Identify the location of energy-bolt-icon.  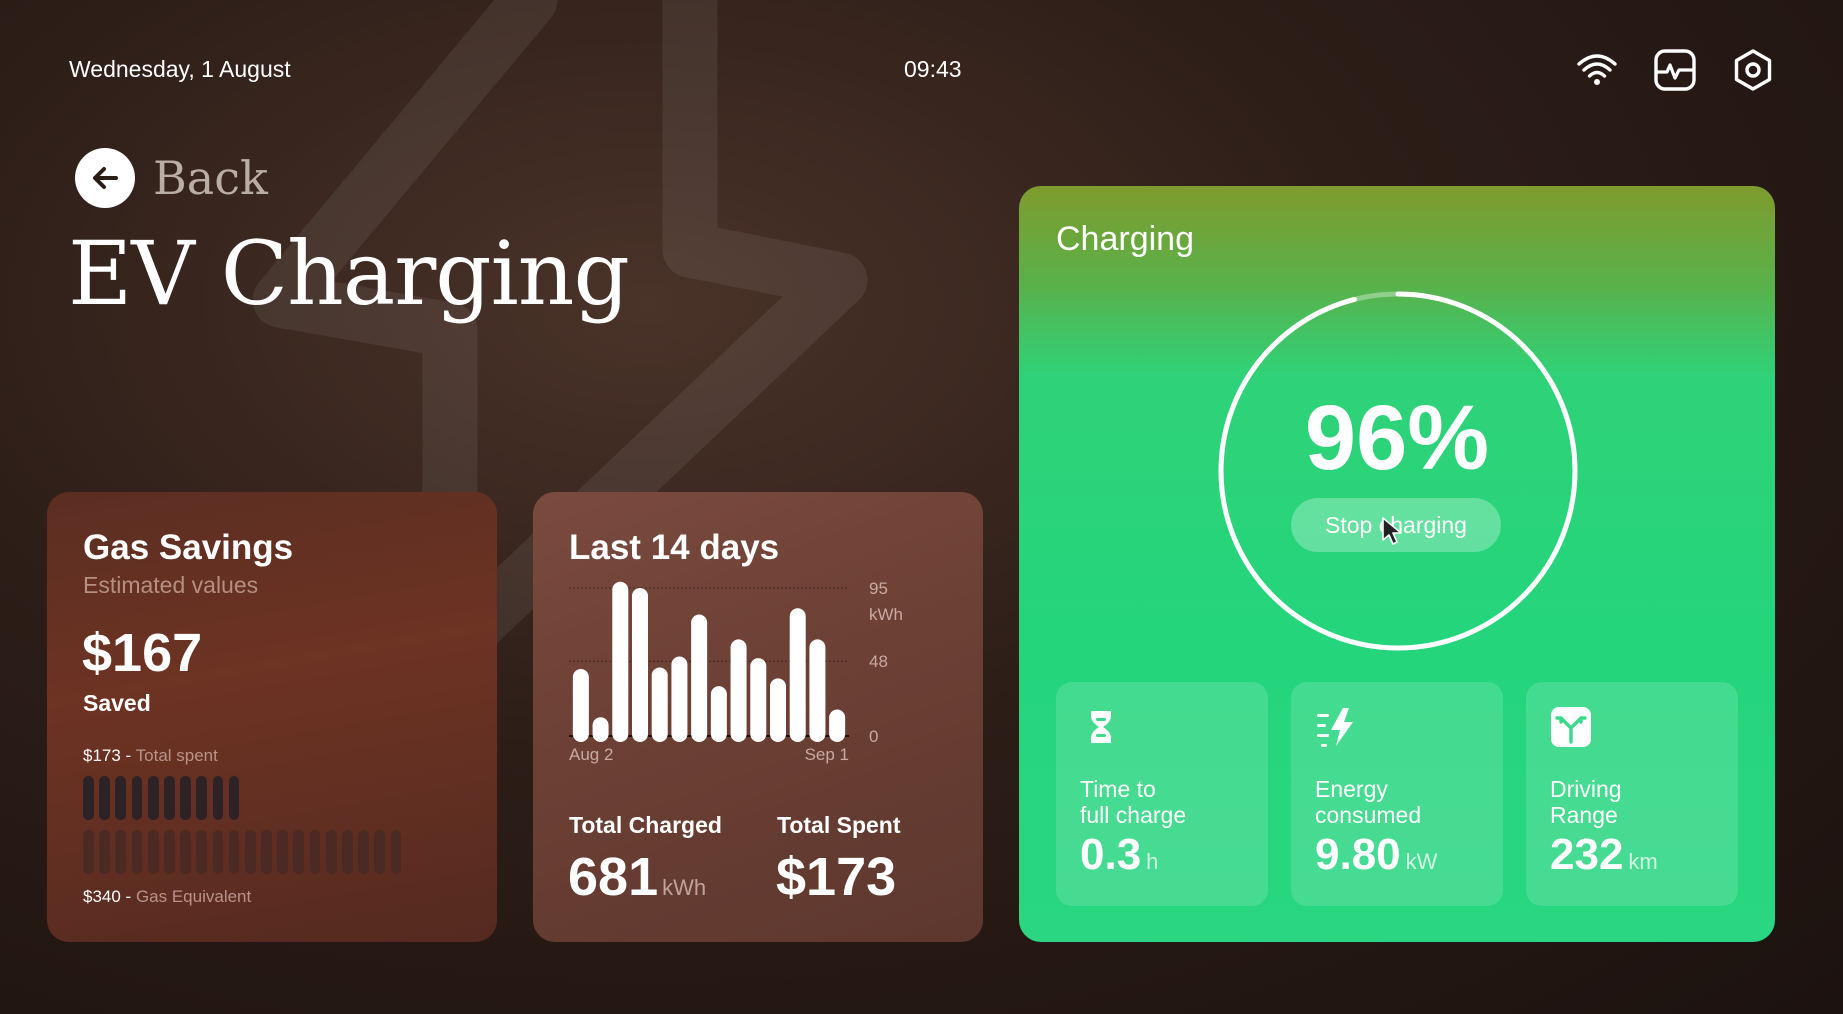
(1335, 727).